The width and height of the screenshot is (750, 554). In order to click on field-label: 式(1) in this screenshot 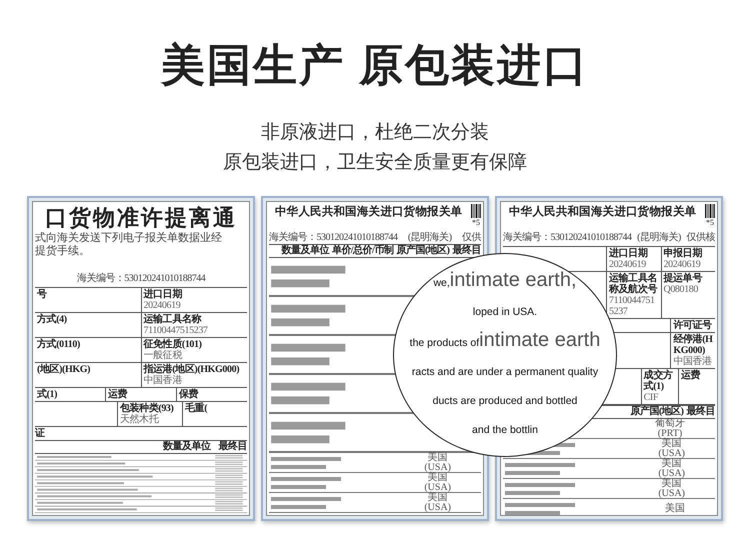, I will do `click(47, 394)`.